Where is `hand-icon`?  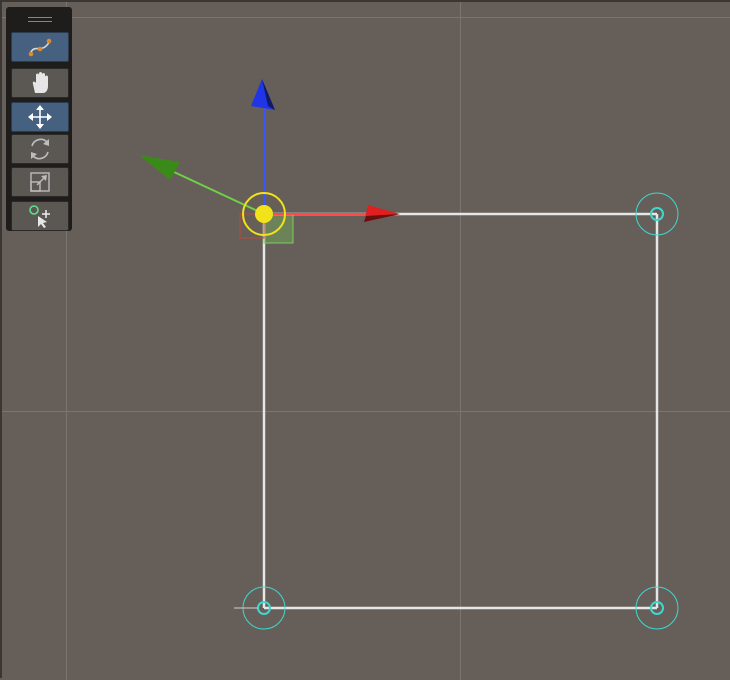
hand-icon is located at coordinates (40, 82).